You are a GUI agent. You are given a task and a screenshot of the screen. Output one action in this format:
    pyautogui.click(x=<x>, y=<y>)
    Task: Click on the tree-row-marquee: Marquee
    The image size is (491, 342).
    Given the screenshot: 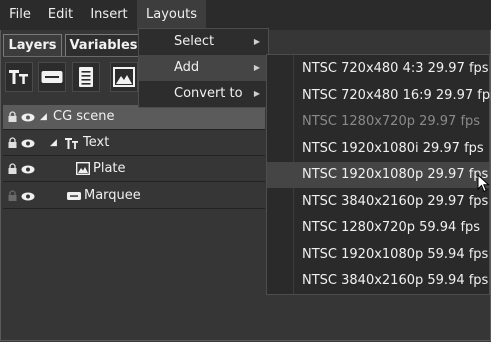 What is the action you would take?
    pyautogui.click(x=134, y=196)
    